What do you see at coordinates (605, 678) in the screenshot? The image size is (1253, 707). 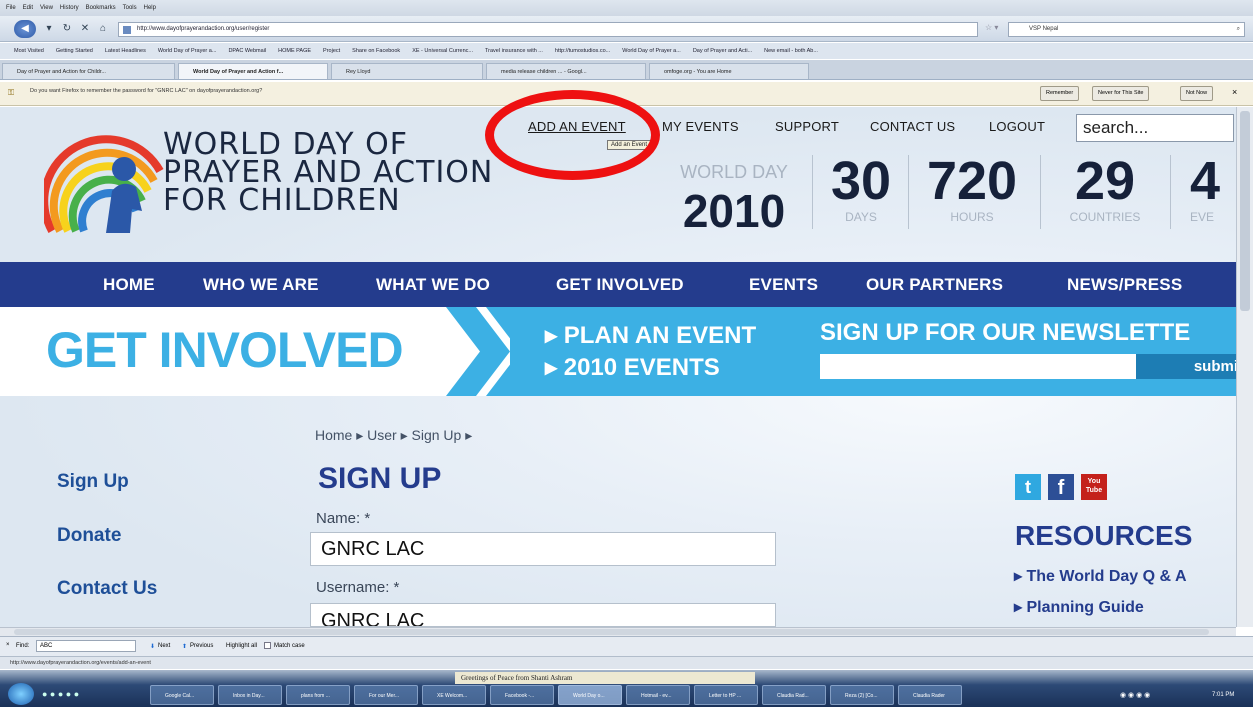 I see `notification-popup: Greetings of Peace from Shanti Ashram` at bounding box center [605, 678].